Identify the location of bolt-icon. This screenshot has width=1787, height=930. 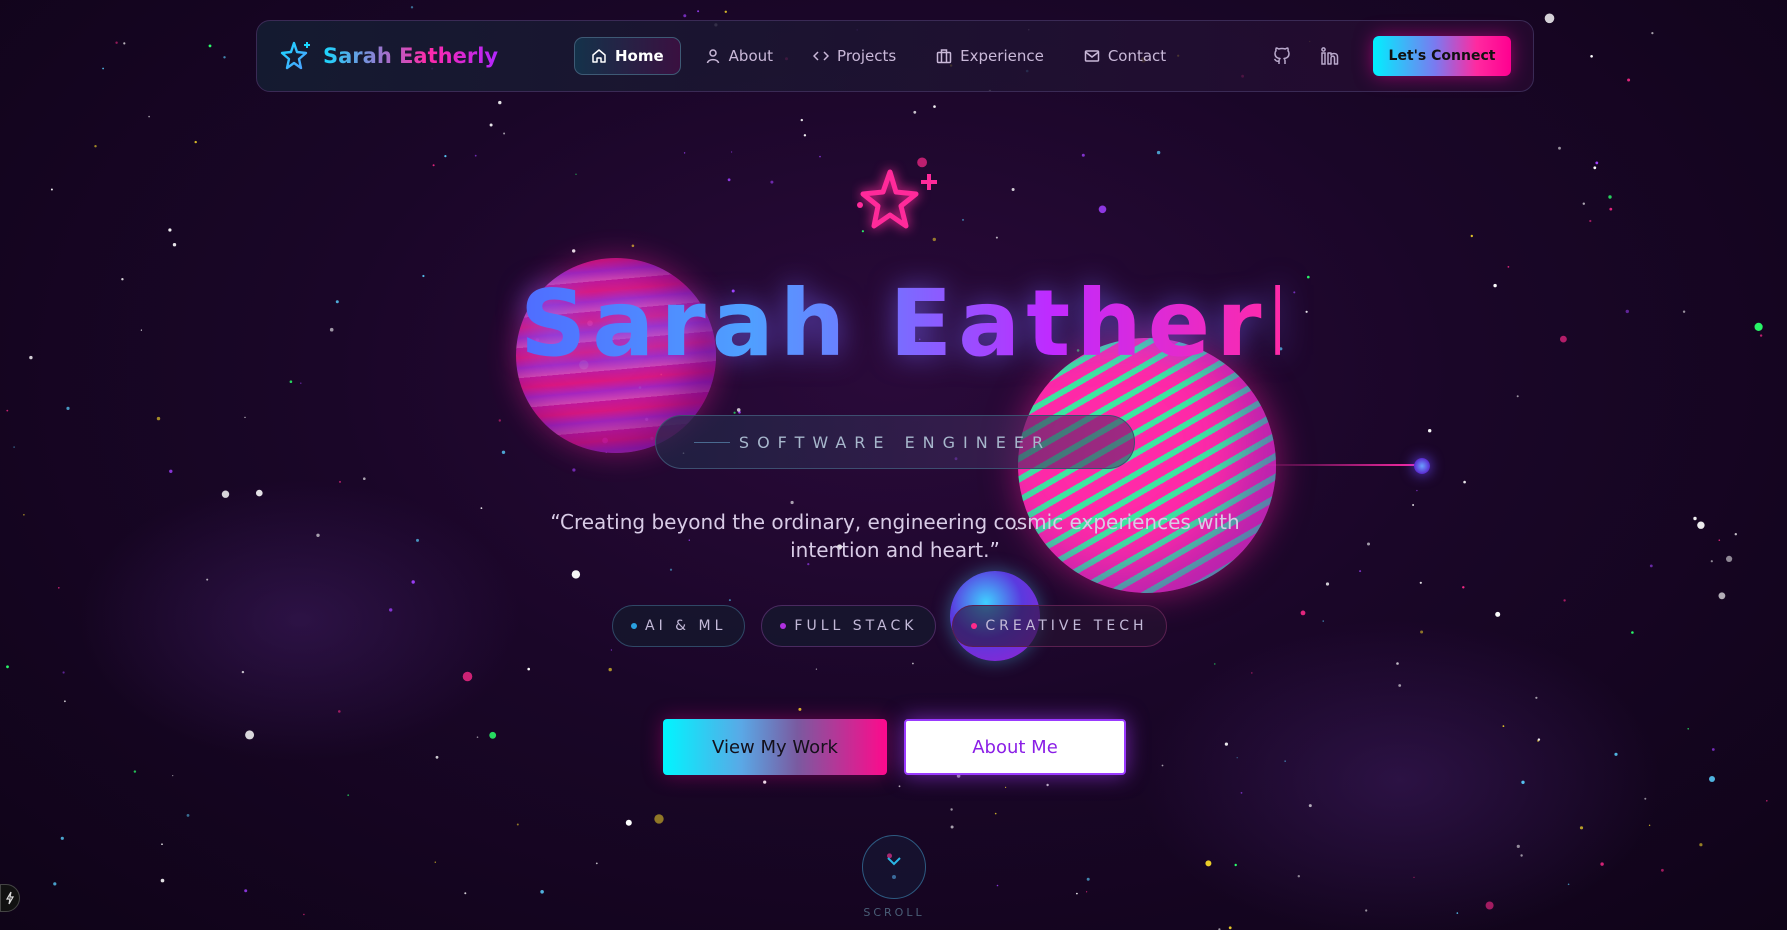
(10, 898).